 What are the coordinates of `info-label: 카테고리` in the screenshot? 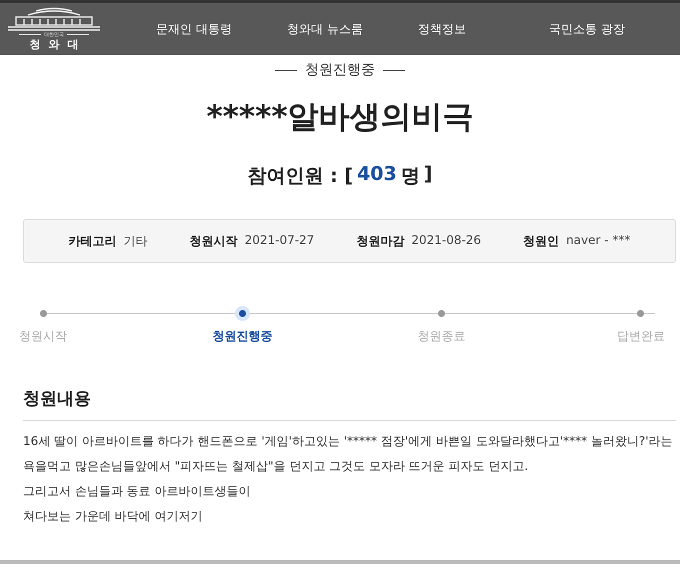 It's located at (92, 241).